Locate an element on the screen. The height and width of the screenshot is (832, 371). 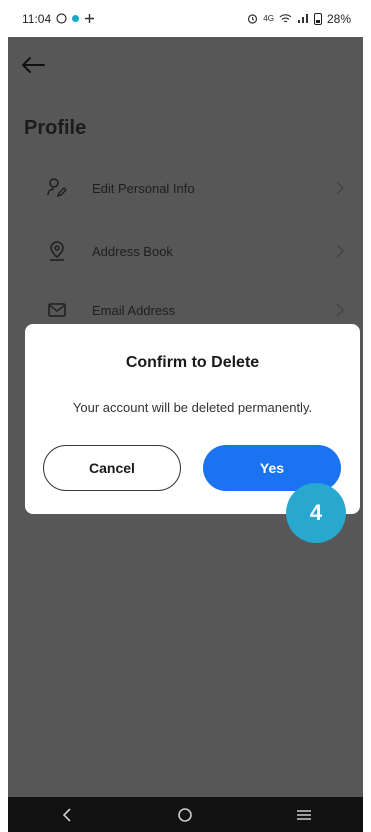
menu-icon is located at coordinates (303, 814).